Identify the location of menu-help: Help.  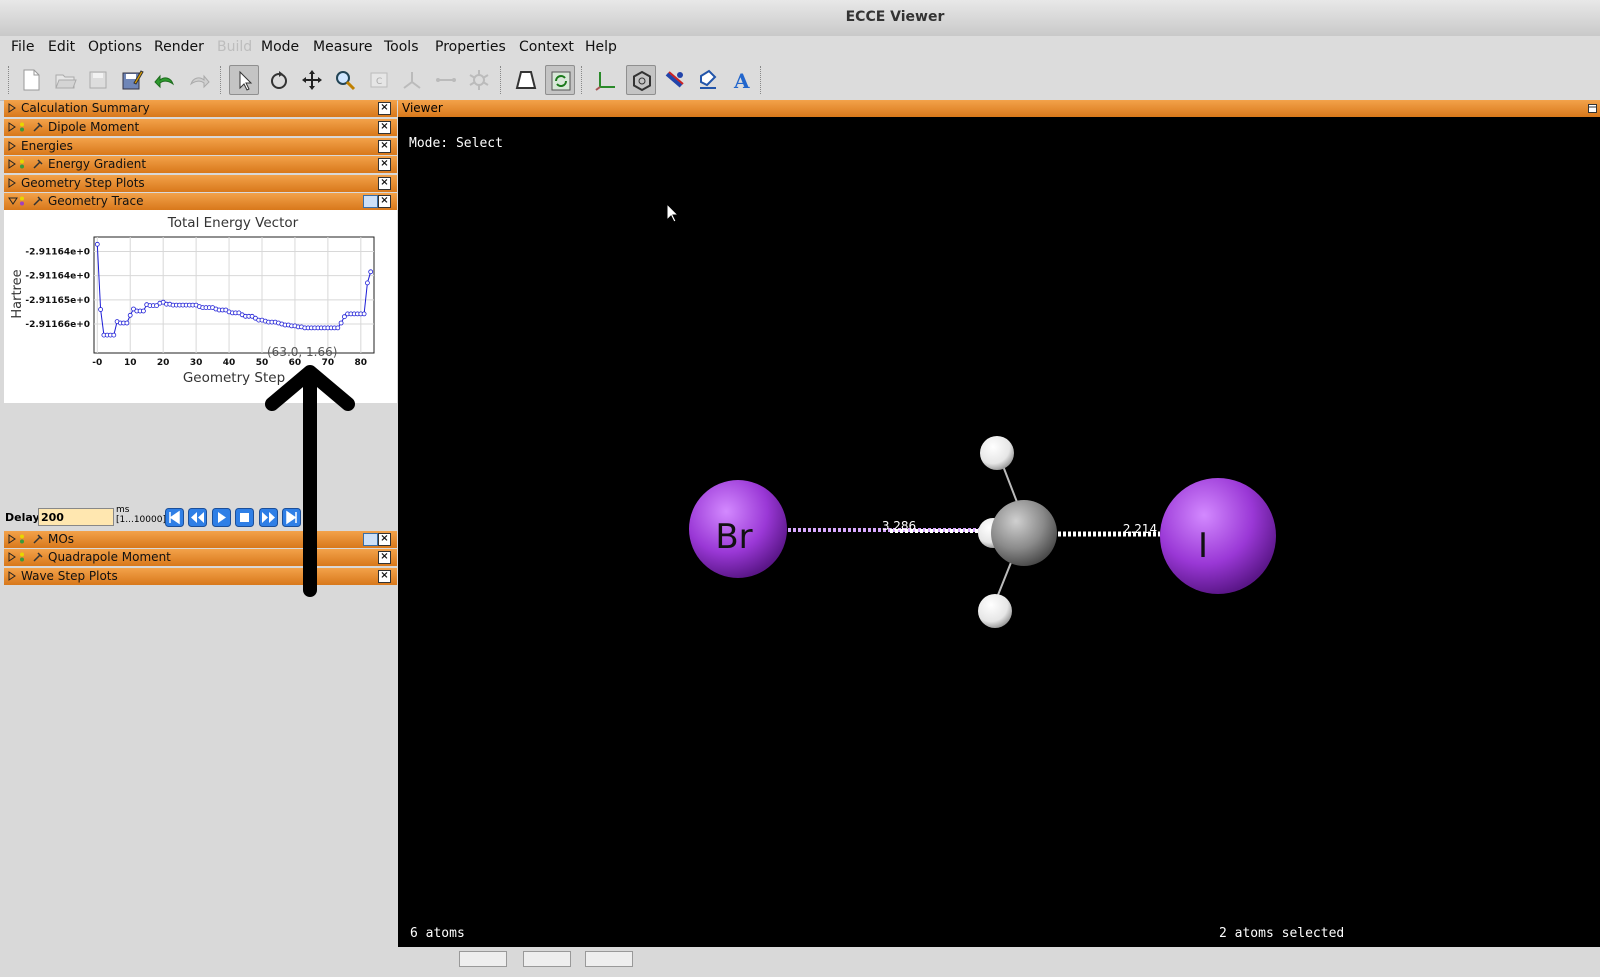
(601, 47).